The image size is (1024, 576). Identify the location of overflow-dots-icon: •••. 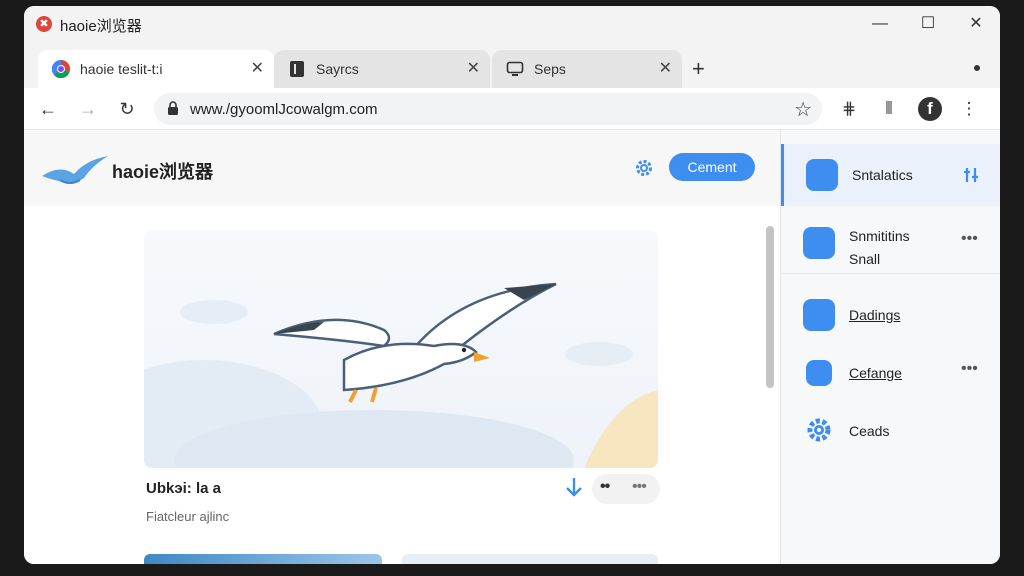
(639, 486).